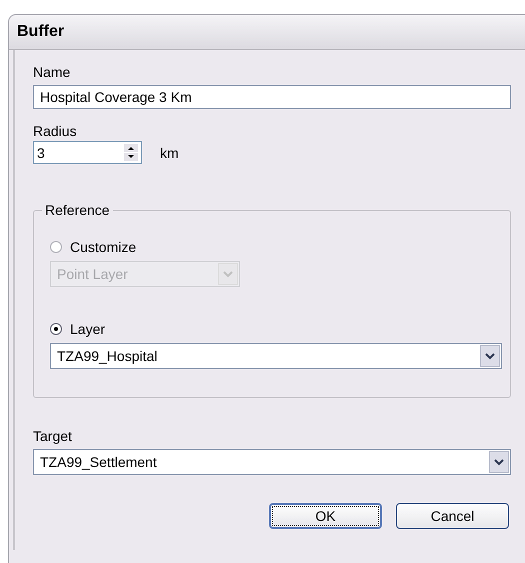 The width and height of the screenshot is (525, 563). What do you see at coordinates (88, 329) in the screenshot?
I see `radio-label: Layer` at bounding box center [88, 329].